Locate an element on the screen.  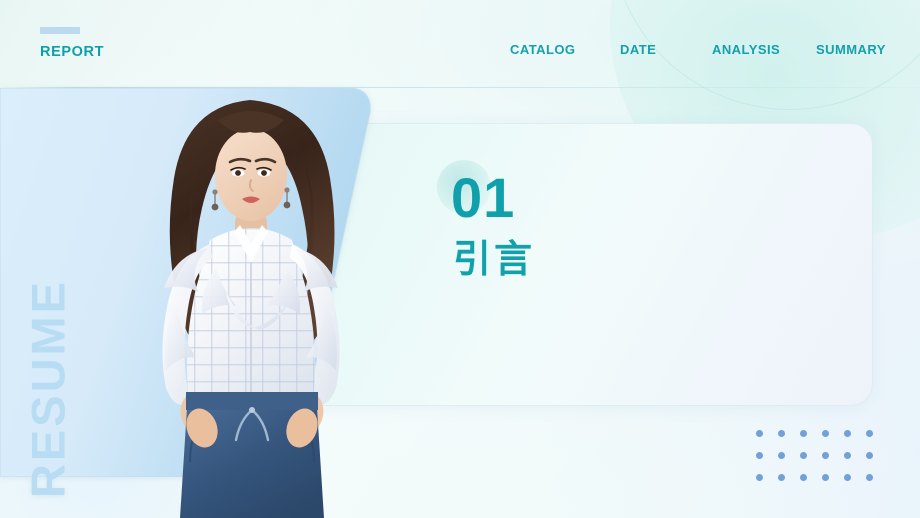
brand: REPORT is located at coordinates (72, 43).